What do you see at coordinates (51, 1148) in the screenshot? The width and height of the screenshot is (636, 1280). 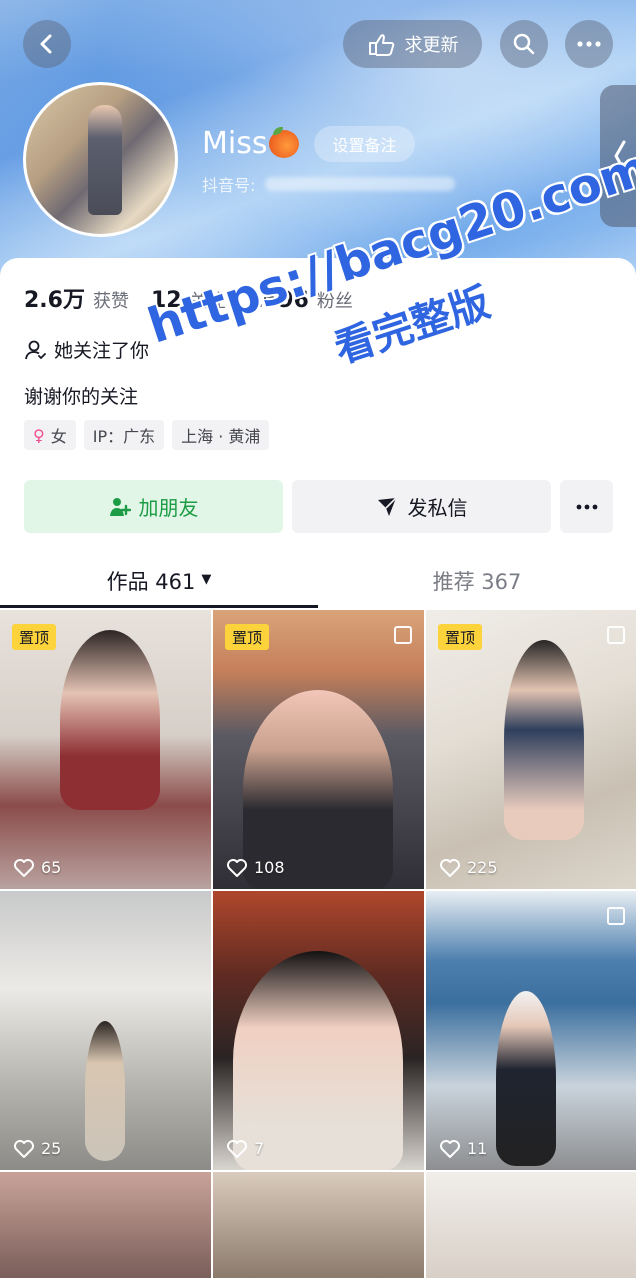 I see `likes-count: 25` at bounding box center [51, 1148].